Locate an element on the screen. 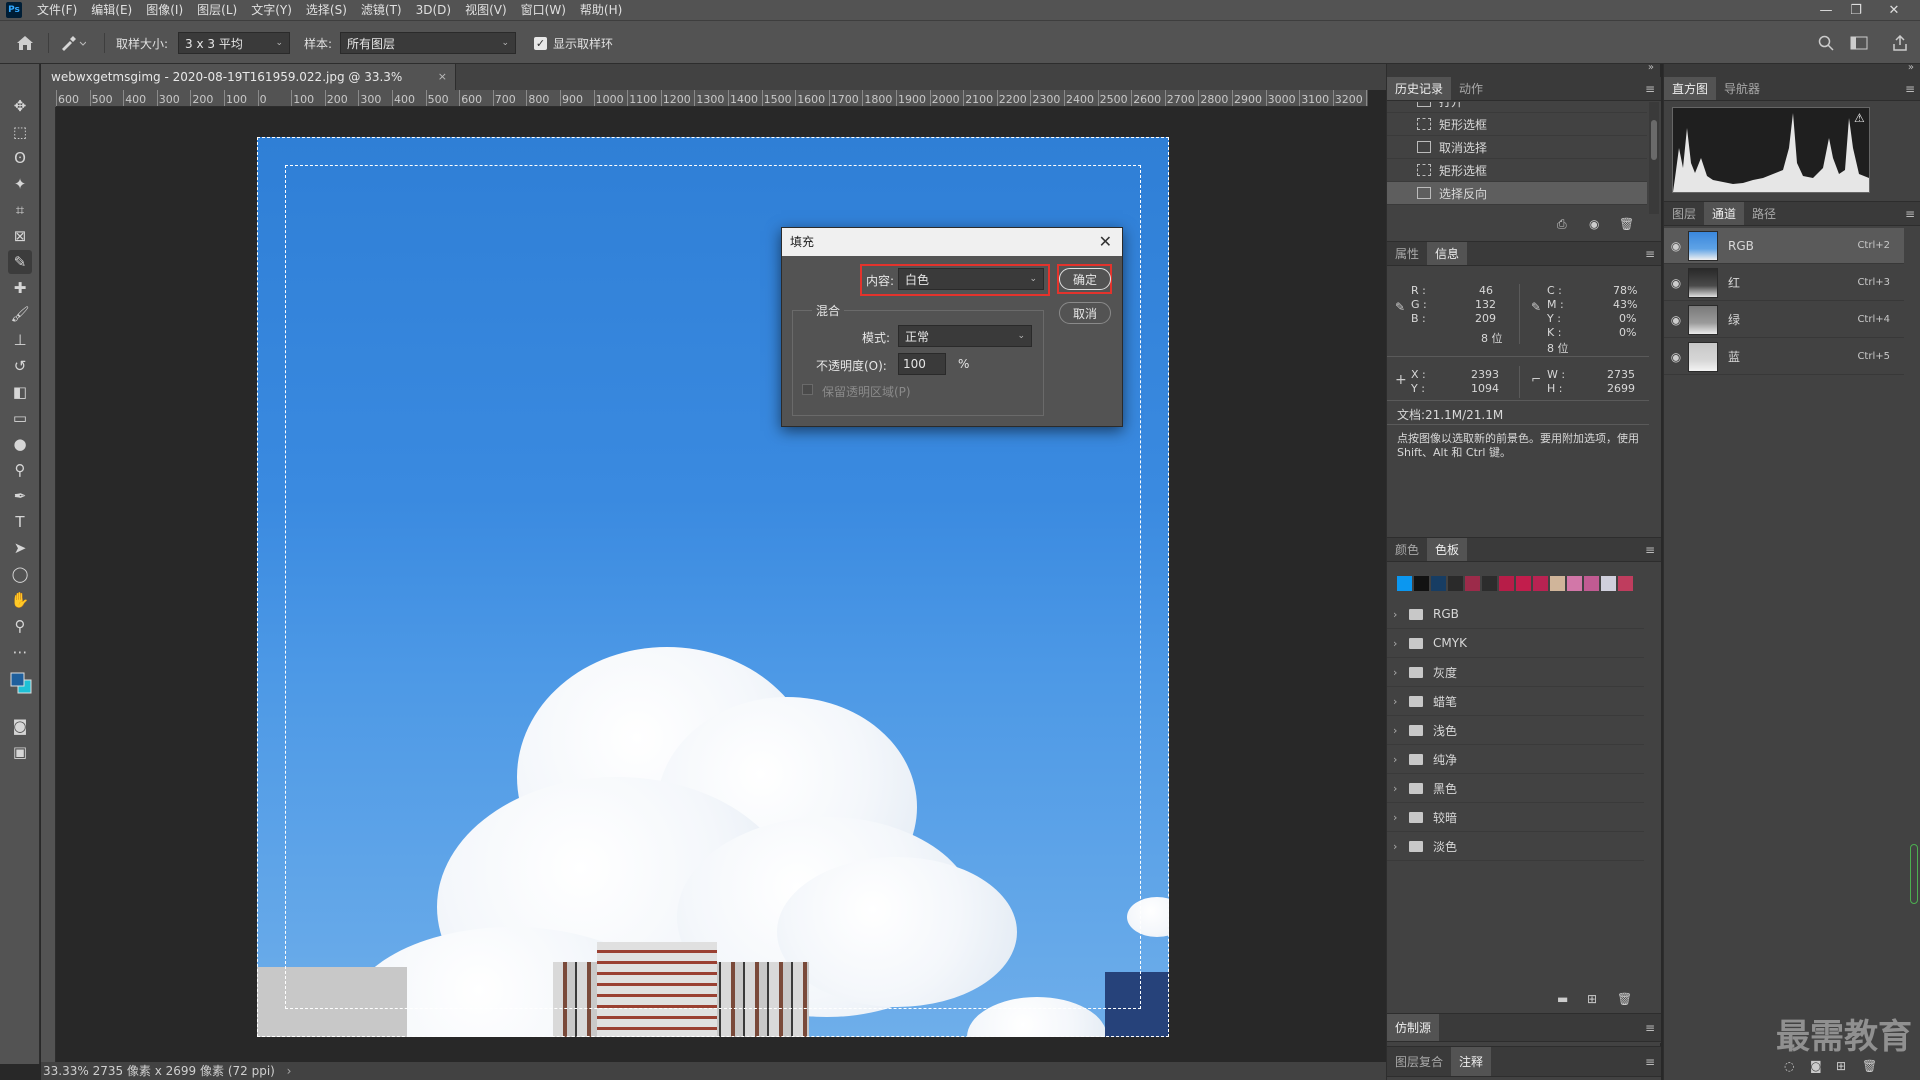  clone-stamp-tool-icon: ⊥ is located at coordinates (20, 340).